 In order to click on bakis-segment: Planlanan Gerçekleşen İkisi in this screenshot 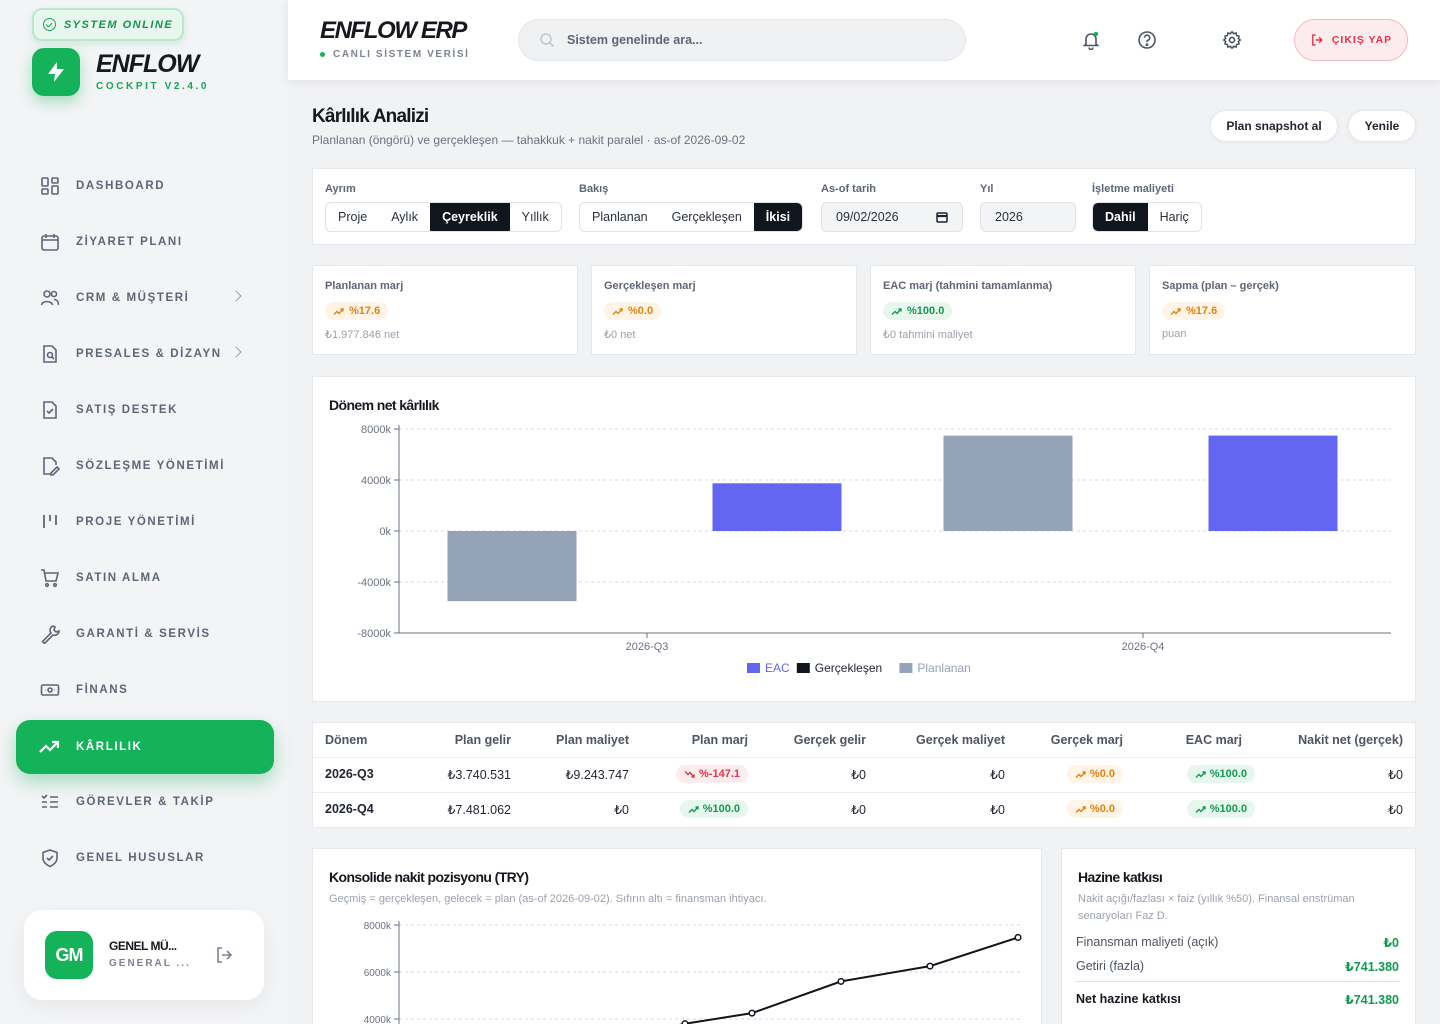, I will do `click(691, 217)`.